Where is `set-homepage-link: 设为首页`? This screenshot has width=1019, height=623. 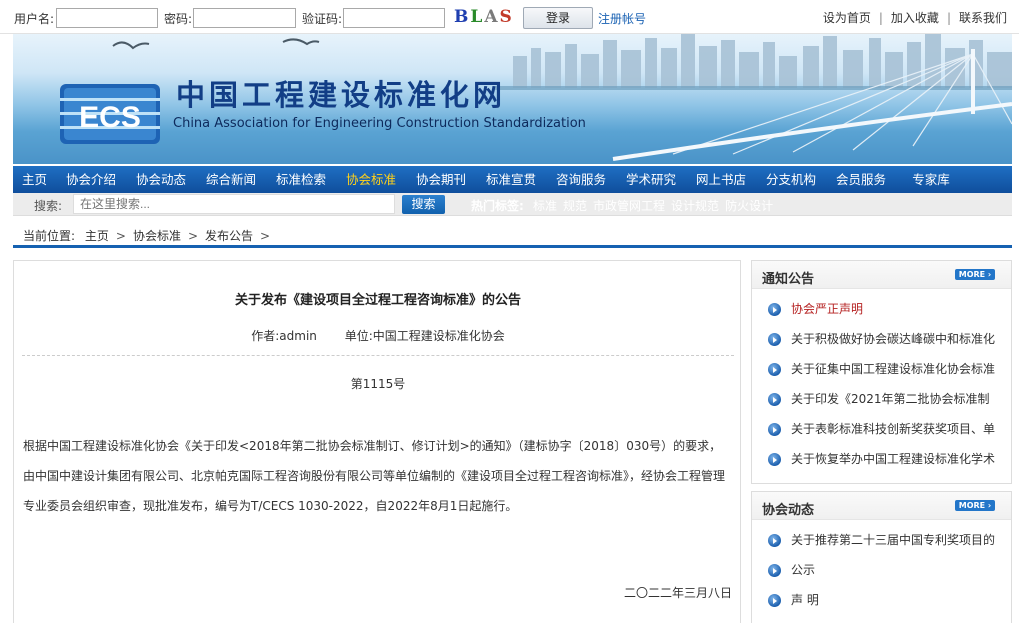 set-homepage-link: 设为首页 is located at coordinates (847, 18).